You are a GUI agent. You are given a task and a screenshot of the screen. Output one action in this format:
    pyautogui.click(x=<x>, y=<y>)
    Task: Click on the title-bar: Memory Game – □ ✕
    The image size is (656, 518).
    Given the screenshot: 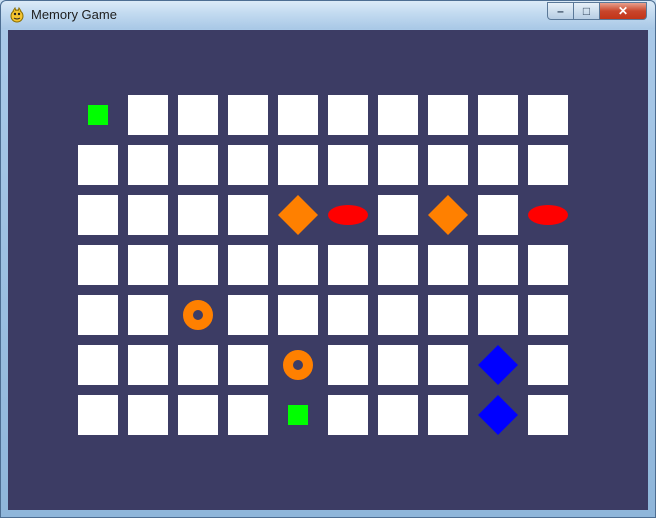 What is the action you would take?
    pyautogui.click(x=328, y=15)
    